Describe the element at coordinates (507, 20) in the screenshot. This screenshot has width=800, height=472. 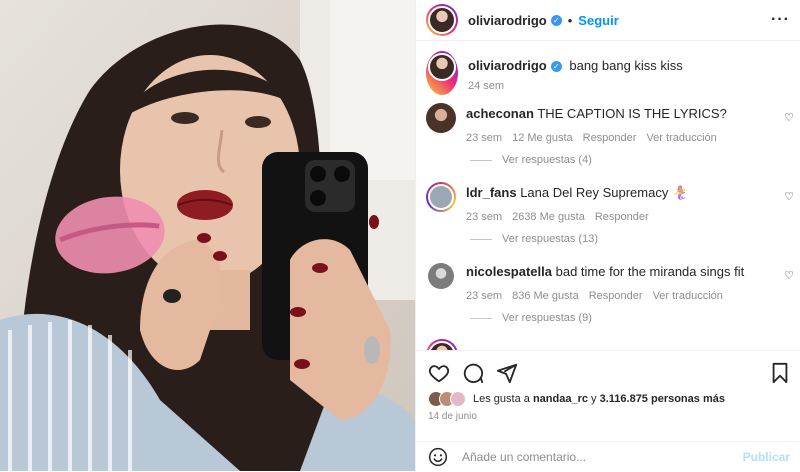
I see `author-username: oliviarodrigo` at that location.